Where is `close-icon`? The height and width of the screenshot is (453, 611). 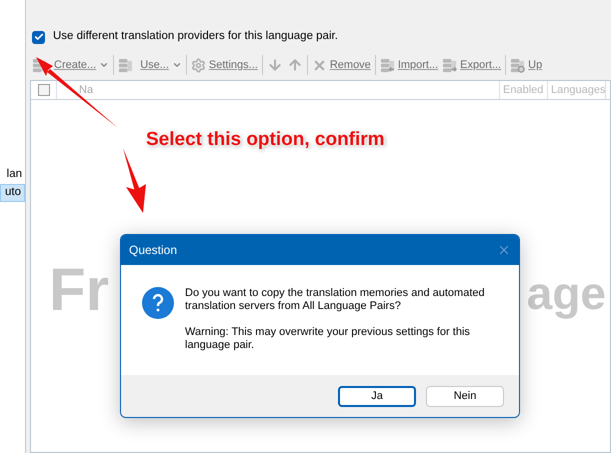 close-icon is located at coordinates (504, 250).